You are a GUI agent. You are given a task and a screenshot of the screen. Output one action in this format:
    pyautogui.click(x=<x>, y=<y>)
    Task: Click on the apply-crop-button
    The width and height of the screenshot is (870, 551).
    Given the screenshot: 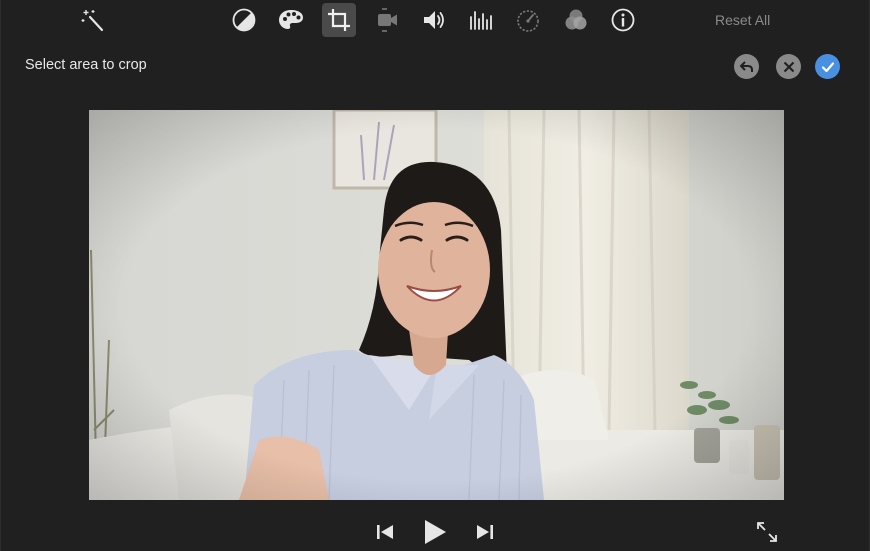 What is the action you would take?
    pyautogui.click(x=827, y=66)
    